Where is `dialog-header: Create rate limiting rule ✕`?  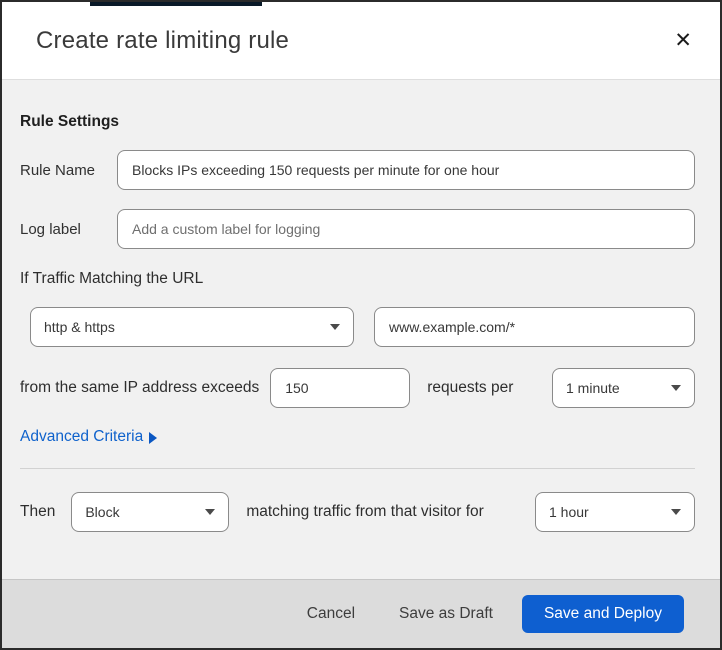 dialog-header: Create rate limiting rule ✕ is located at coordinates (361, 41).